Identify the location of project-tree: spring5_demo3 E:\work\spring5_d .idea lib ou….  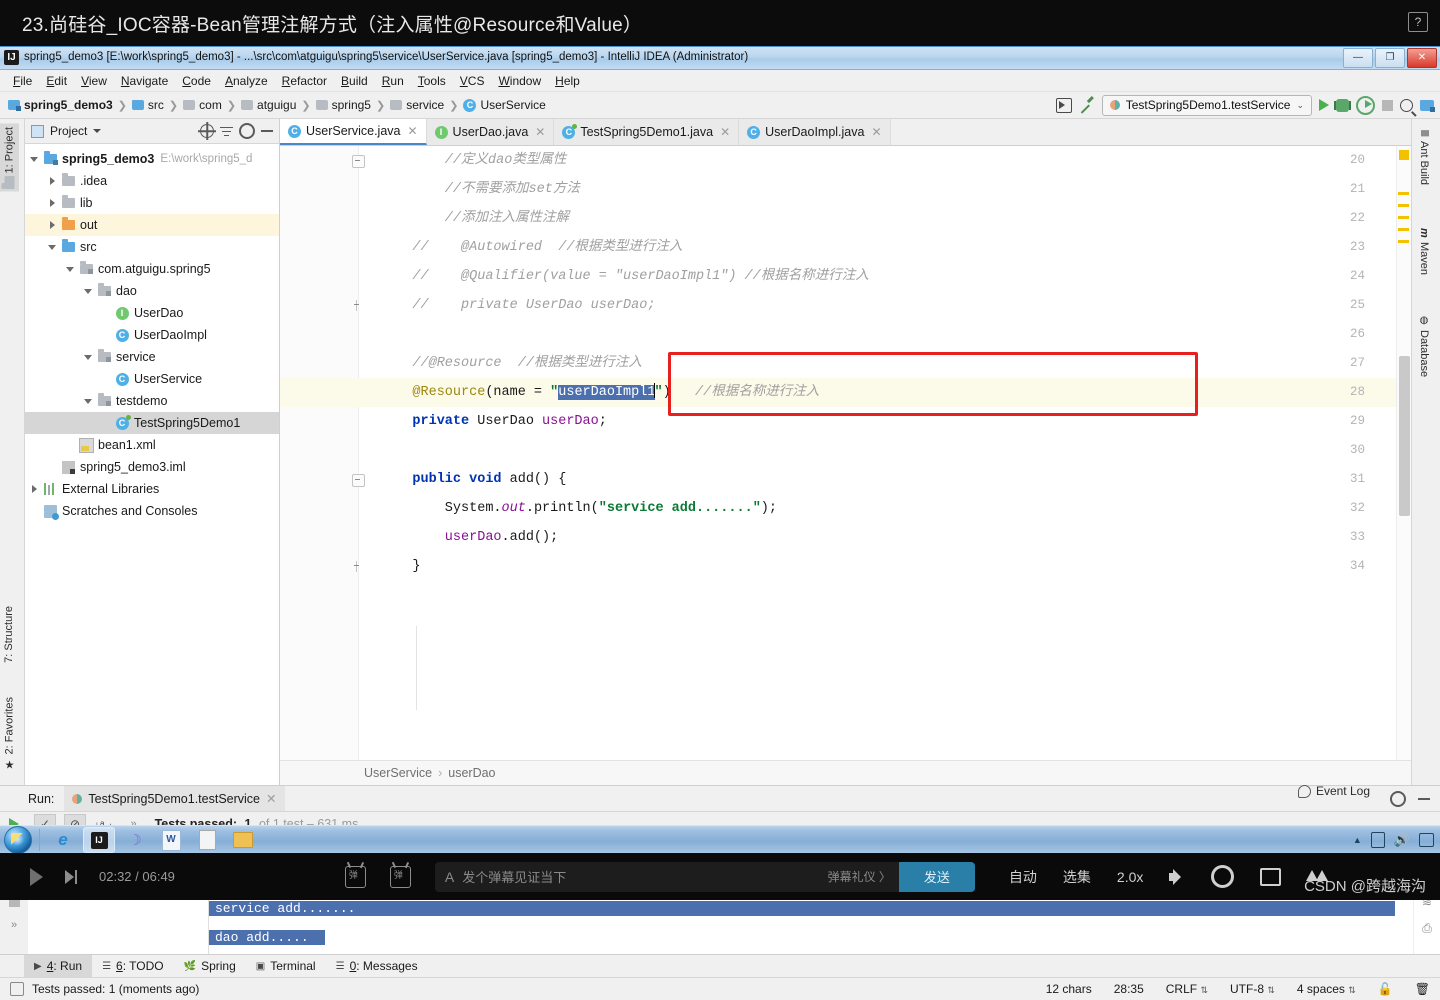
(152, 464).